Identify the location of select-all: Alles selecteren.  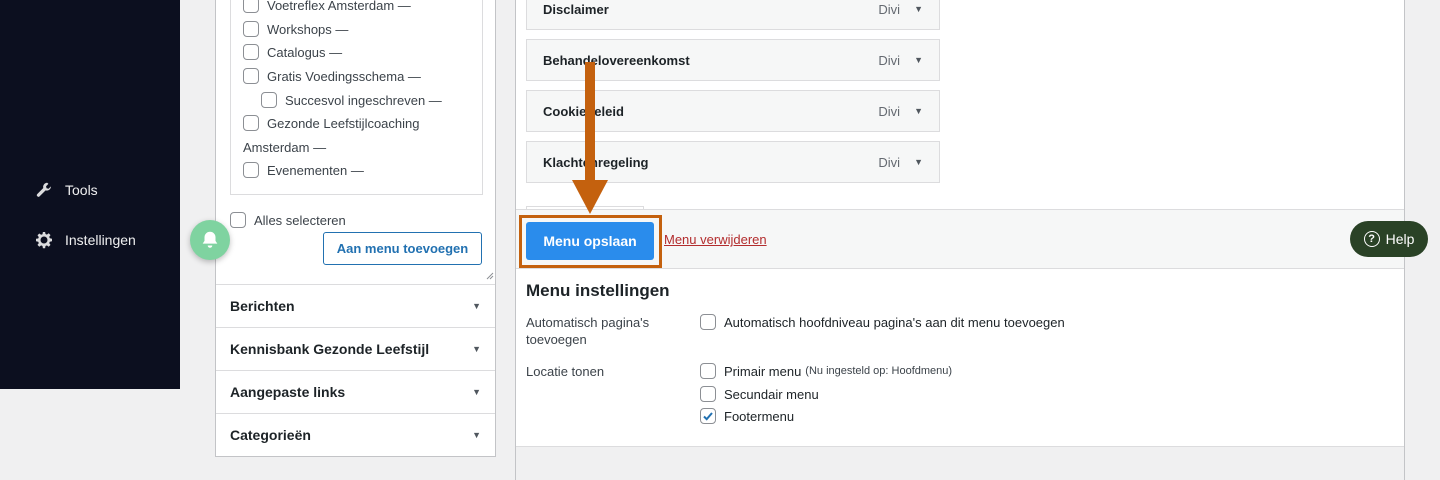
(288, 220).